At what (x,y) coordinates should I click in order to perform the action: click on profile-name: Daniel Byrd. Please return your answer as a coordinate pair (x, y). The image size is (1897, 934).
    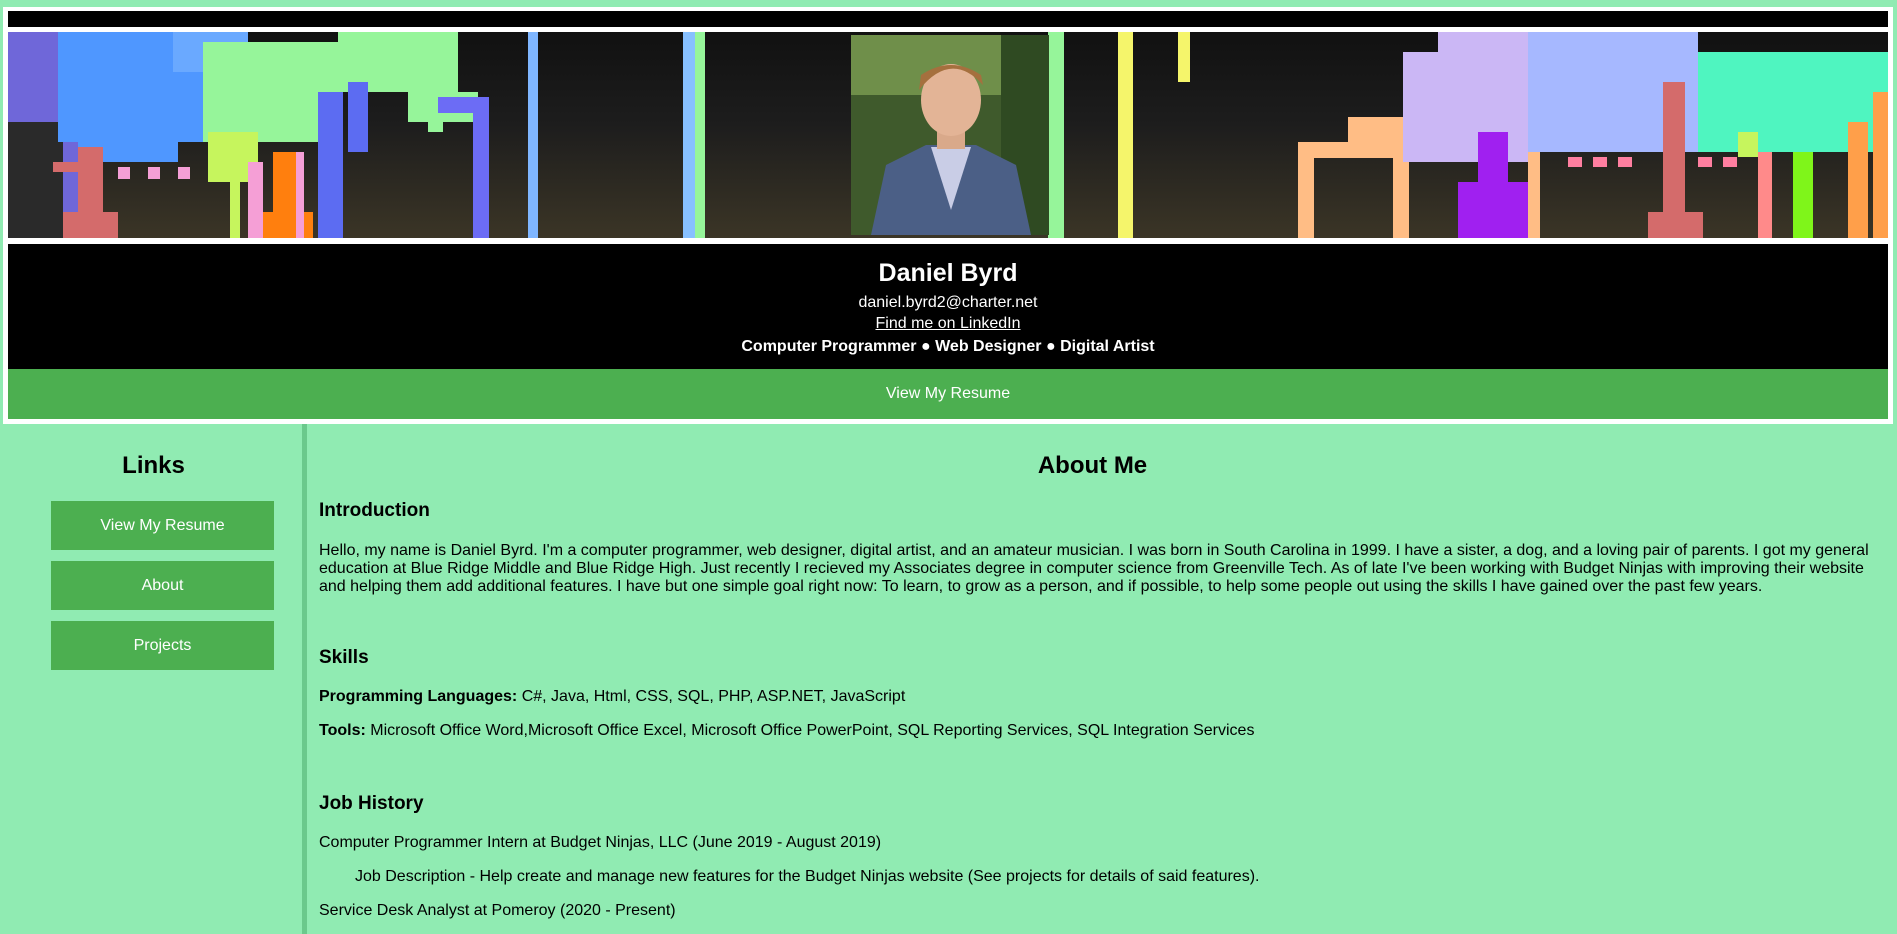
    Looking at the image, I should click on (948, 273).